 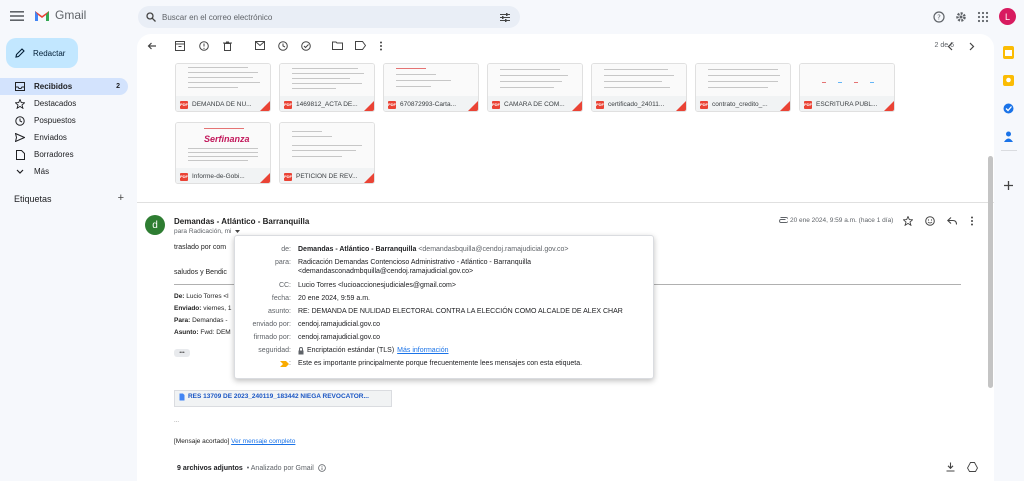 I want to click on fwd-from: De: Lucio Torres <l, so click(x=201, y=296).